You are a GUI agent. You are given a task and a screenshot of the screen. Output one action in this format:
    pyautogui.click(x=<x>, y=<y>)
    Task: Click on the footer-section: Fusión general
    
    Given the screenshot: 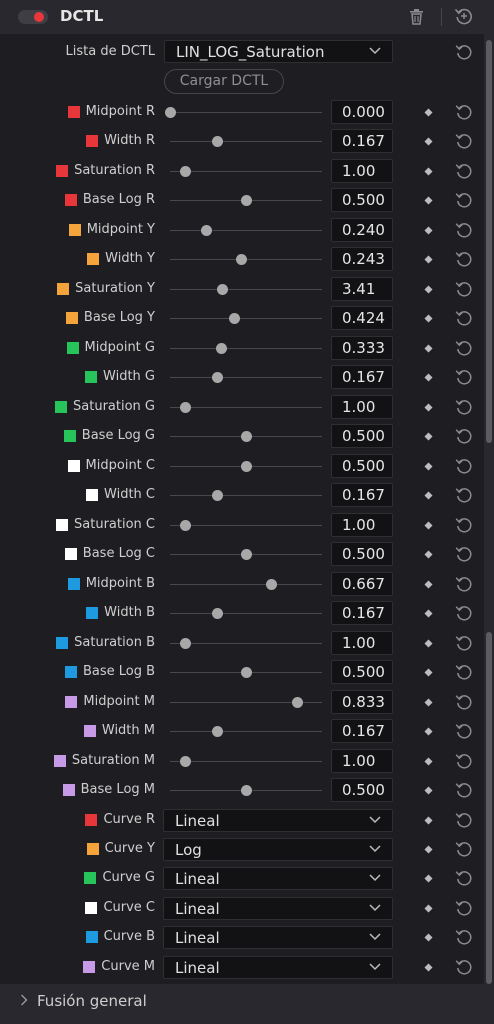 What is the action you would take?
    pyautogui.click(x=247, y=1004)
    